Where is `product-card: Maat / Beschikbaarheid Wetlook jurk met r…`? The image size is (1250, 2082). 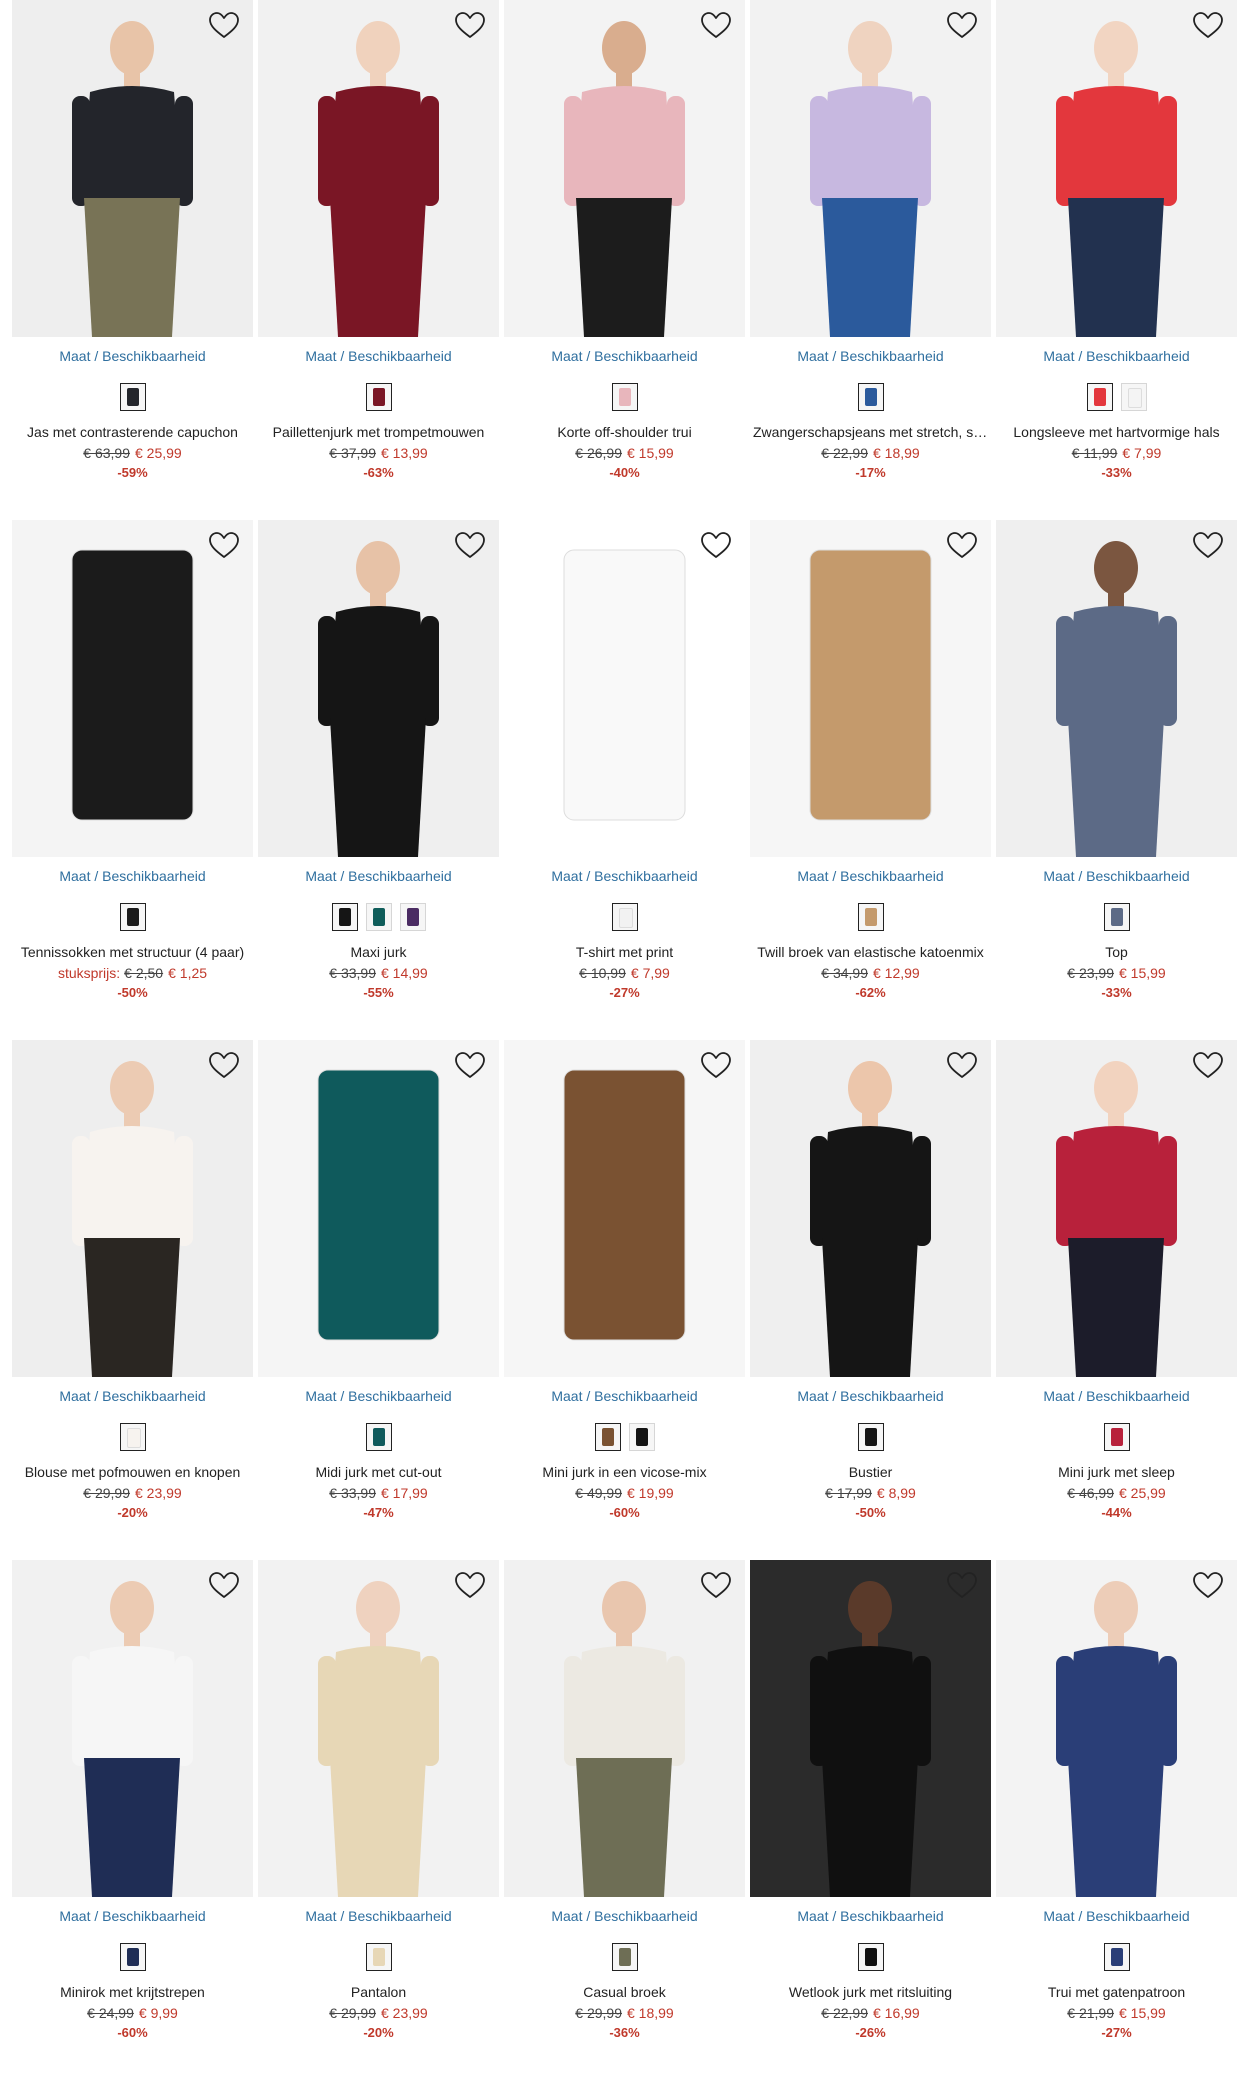 product-card: Maat / Beschikbaarheid Wetlook jurk met r… is located at coordinates (870, 1820).